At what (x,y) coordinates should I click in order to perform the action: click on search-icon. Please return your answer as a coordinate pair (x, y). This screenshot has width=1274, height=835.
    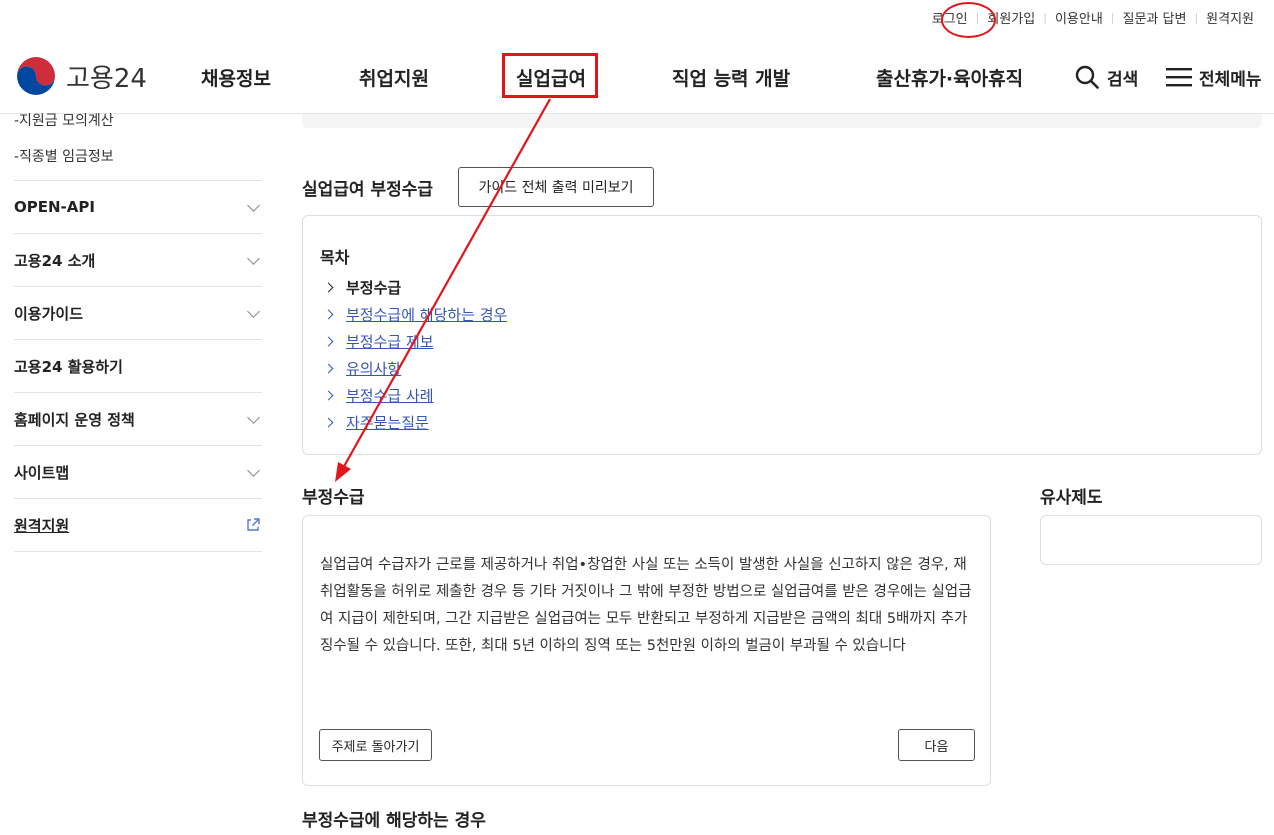
    Looking at the image, I should click on (1087, 77).